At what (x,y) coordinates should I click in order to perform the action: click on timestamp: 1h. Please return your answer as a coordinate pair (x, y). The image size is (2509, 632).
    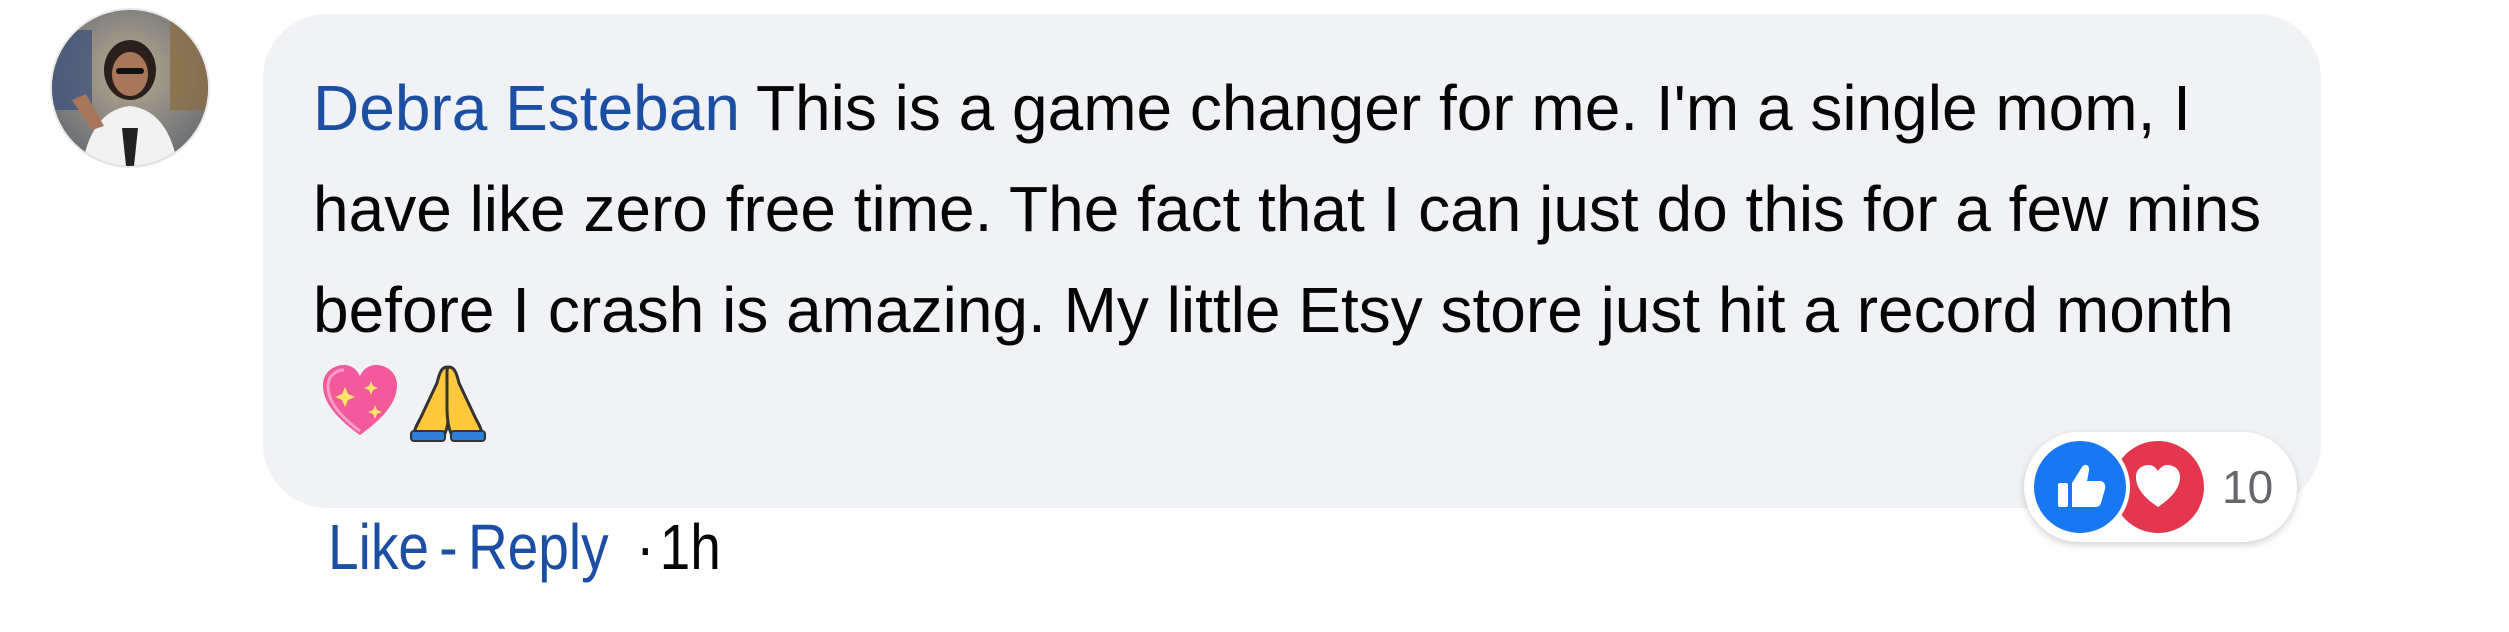
    Looking at the image, I should click on (690, 547).